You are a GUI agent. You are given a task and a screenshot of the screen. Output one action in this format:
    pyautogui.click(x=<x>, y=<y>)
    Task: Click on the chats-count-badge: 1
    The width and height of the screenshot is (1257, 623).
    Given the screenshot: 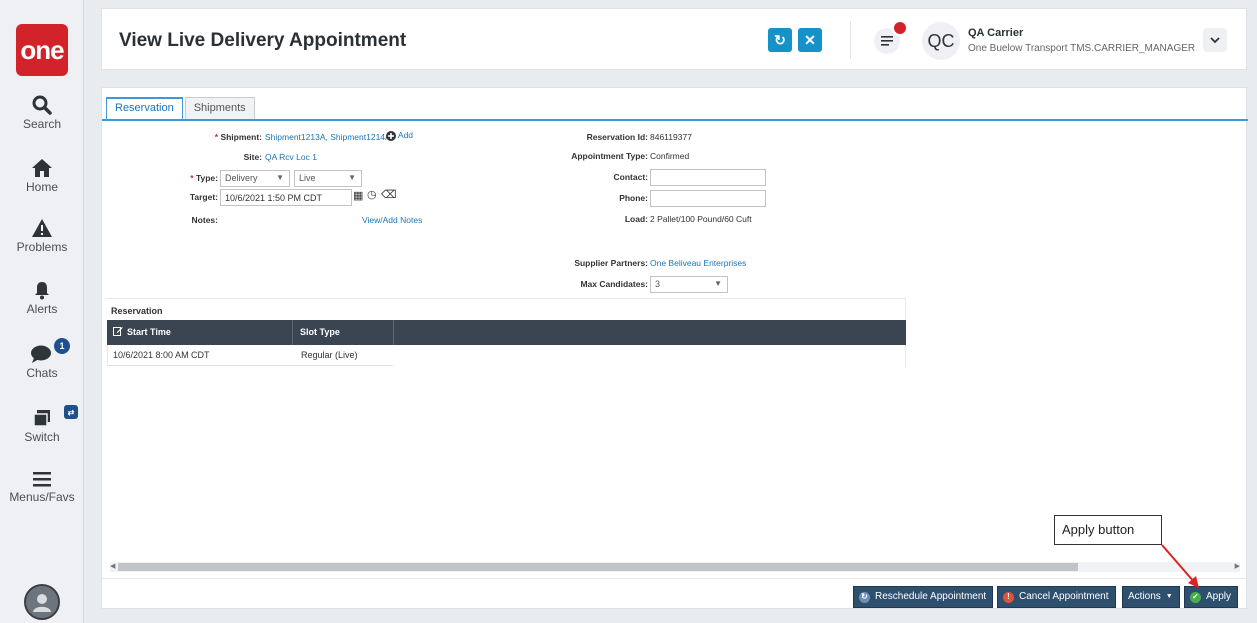 What is the action you would take?
    pyautogui.click(x=62, y=346)
    